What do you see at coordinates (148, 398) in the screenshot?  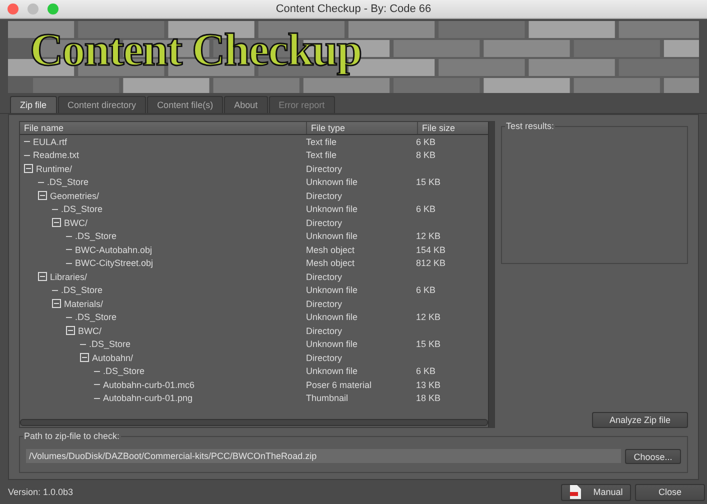 I see `file-name: Autobahn-curb-01.png` at bounding box center [148, 398].